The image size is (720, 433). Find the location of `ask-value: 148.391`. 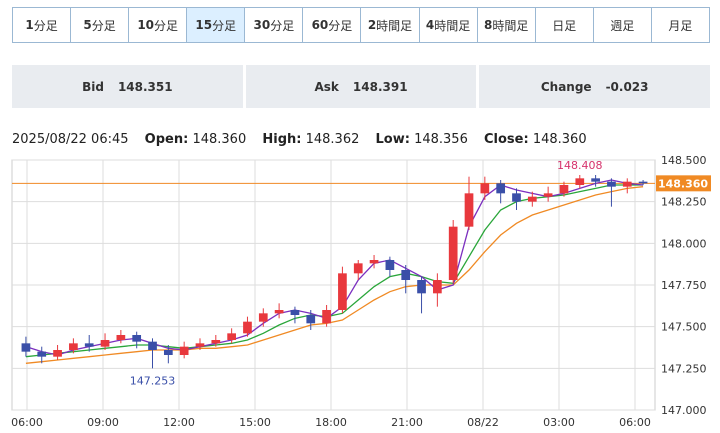

ask-value: 148.391 is located at coordinates (380, 86).